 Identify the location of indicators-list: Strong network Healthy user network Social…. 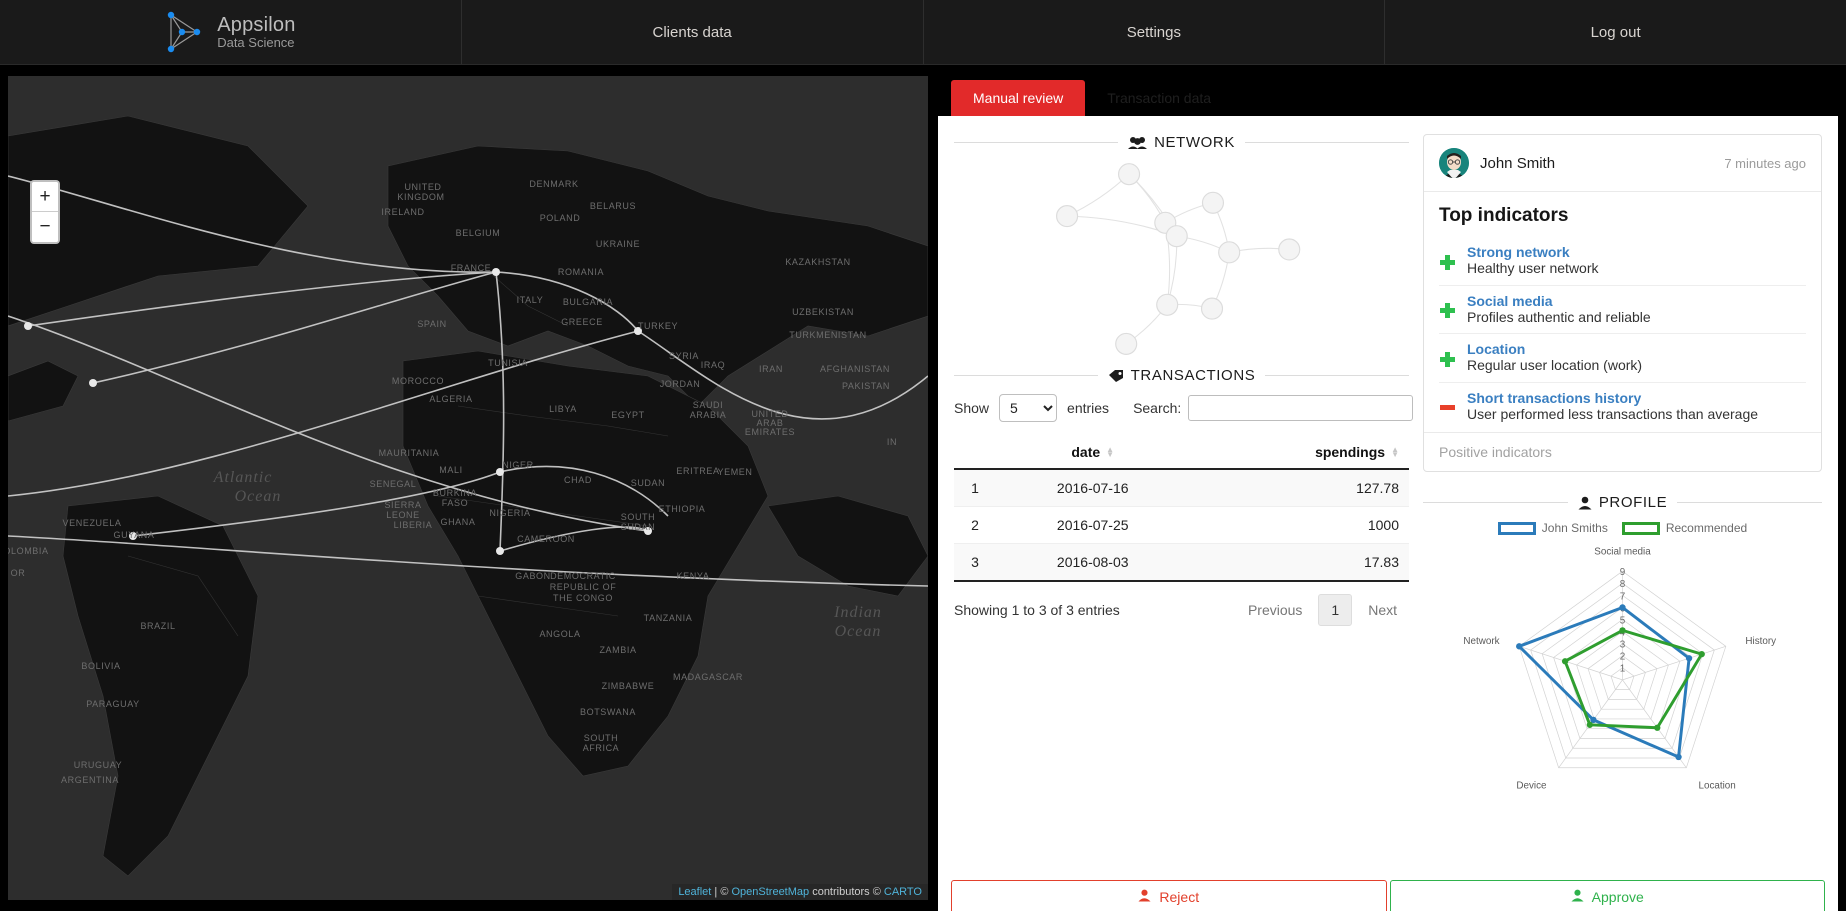
(1622, 333).